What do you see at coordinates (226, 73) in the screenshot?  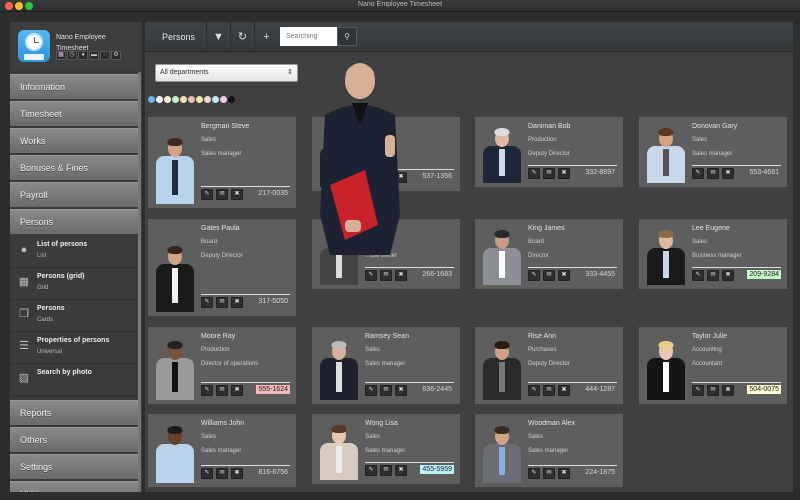 I see `department-select: All departments ⇕` at bounding box center [226, 73].